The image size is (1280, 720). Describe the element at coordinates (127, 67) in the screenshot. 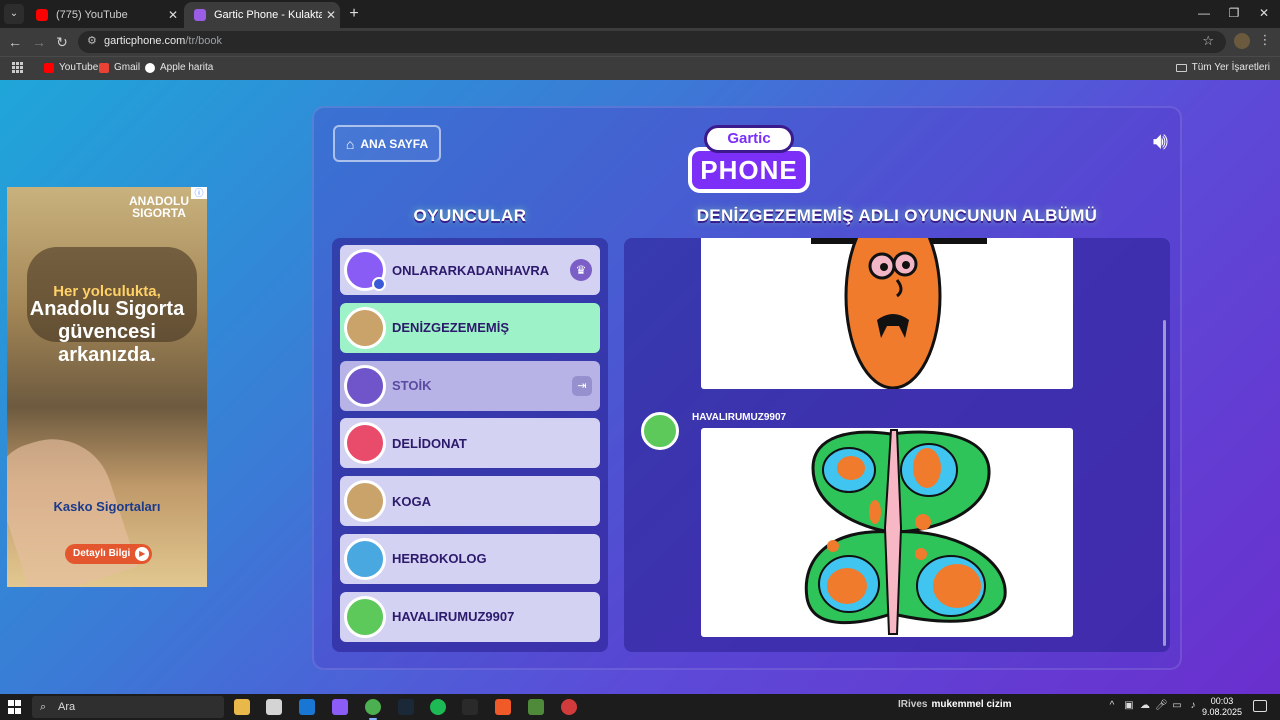

I see `bookmark-label: Gmail` at that location.